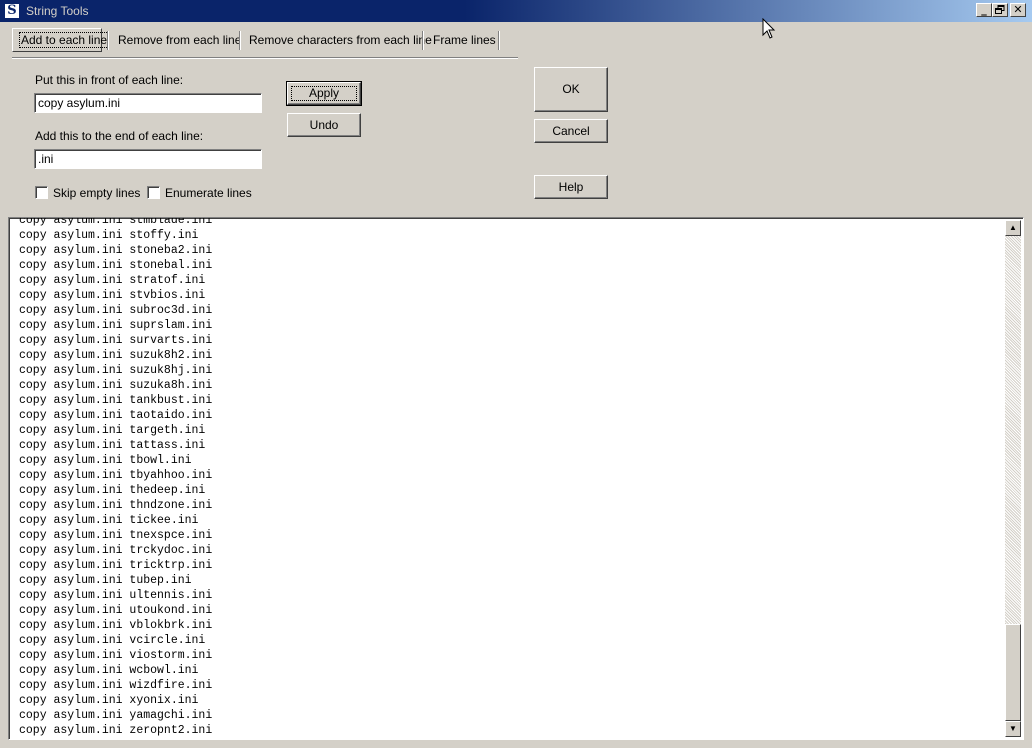 Image resolution: width=1032 pixels, height=748 pixels. What do you see at coordinates (57, 11) in the screenshot?
I see `window-title: String Tools` at bounding box center [57, 11].